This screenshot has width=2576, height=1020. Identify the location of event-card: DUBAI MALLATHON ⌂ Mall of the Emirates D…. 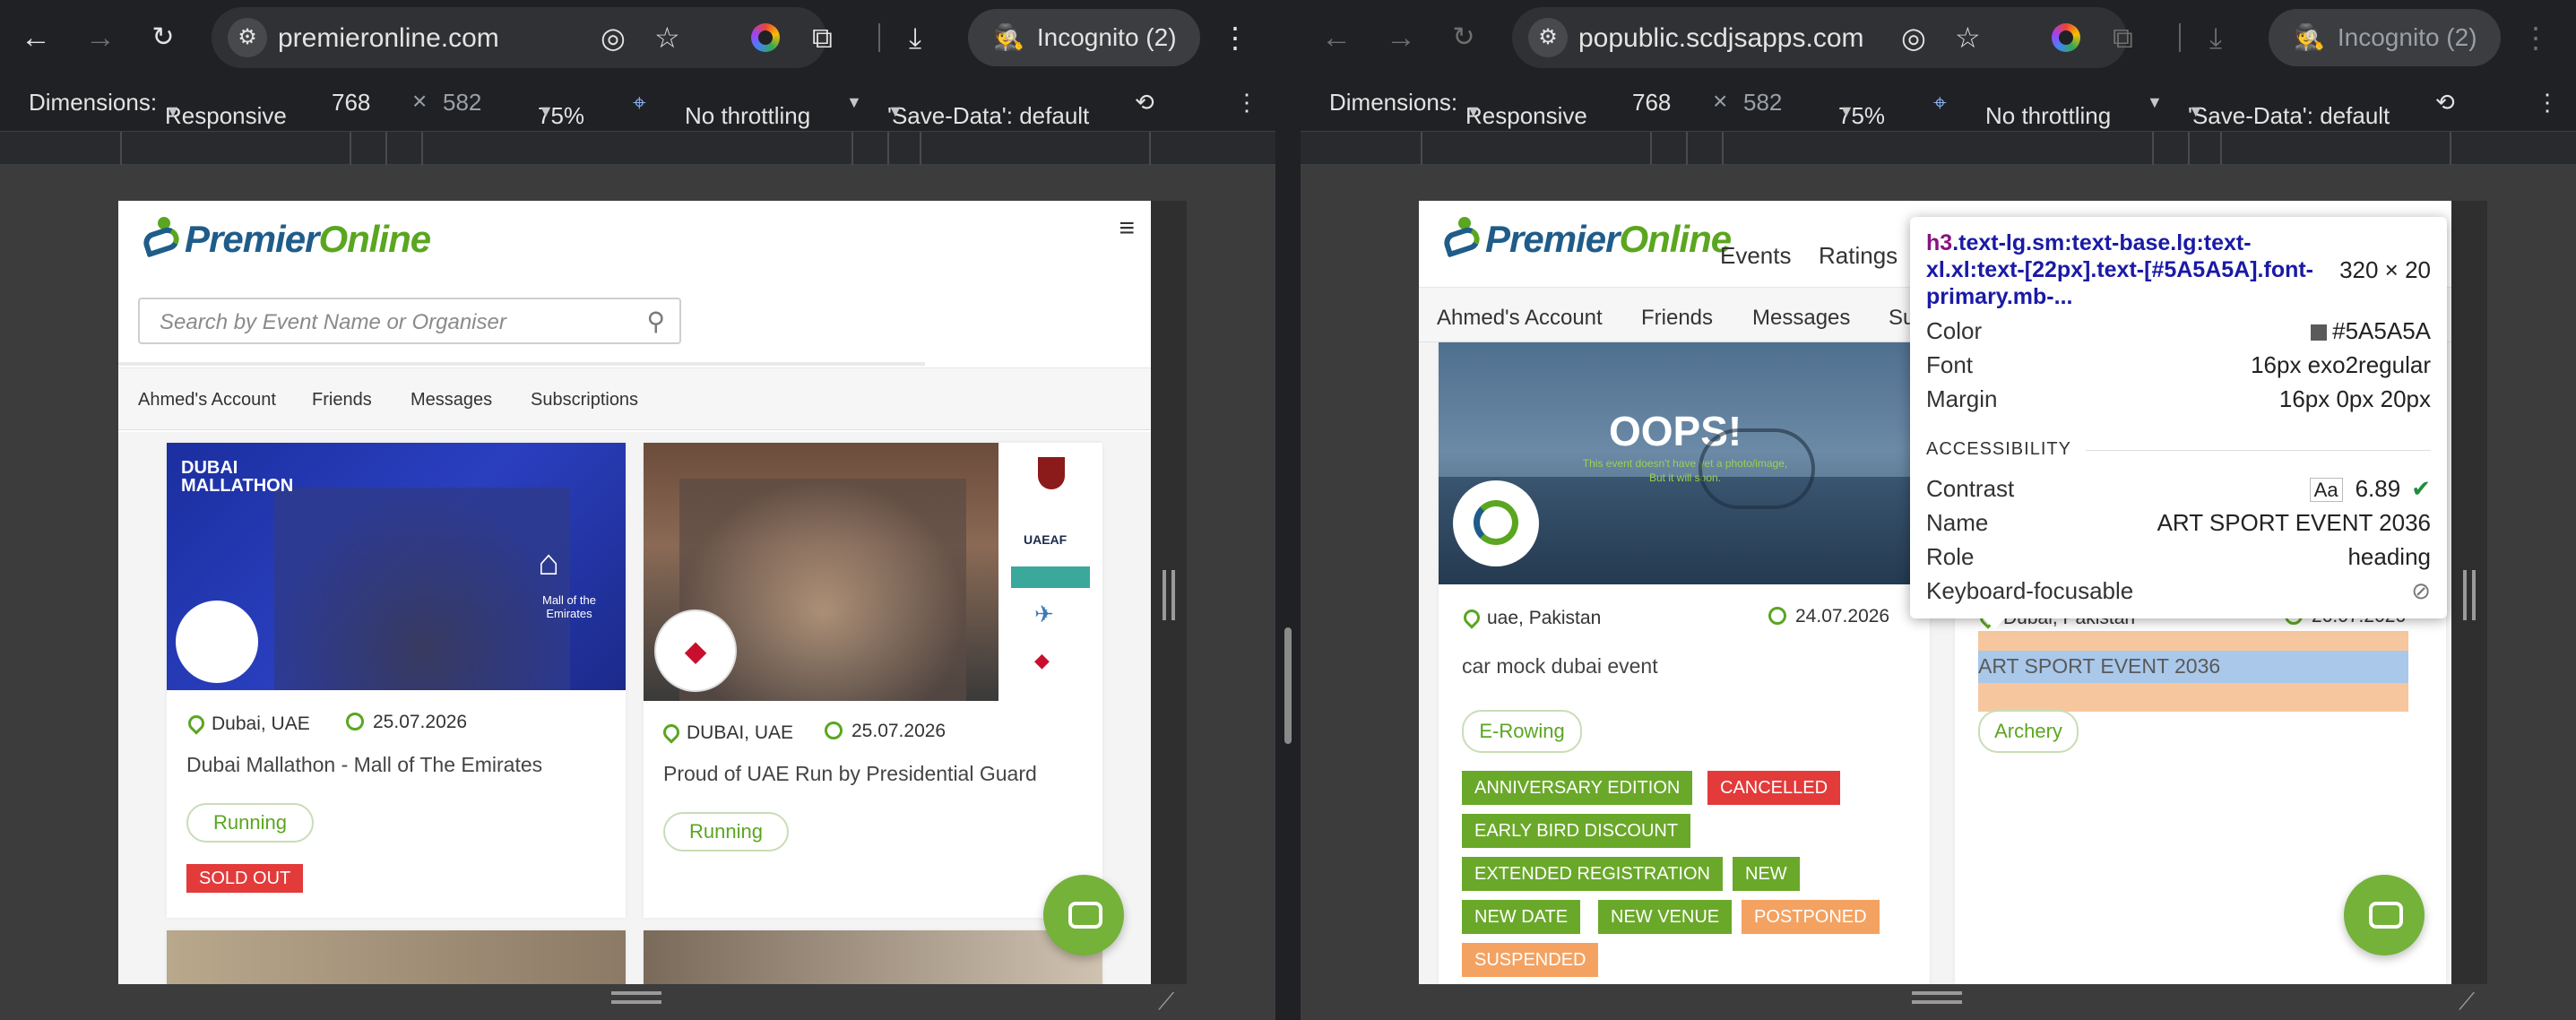
(396, 680).